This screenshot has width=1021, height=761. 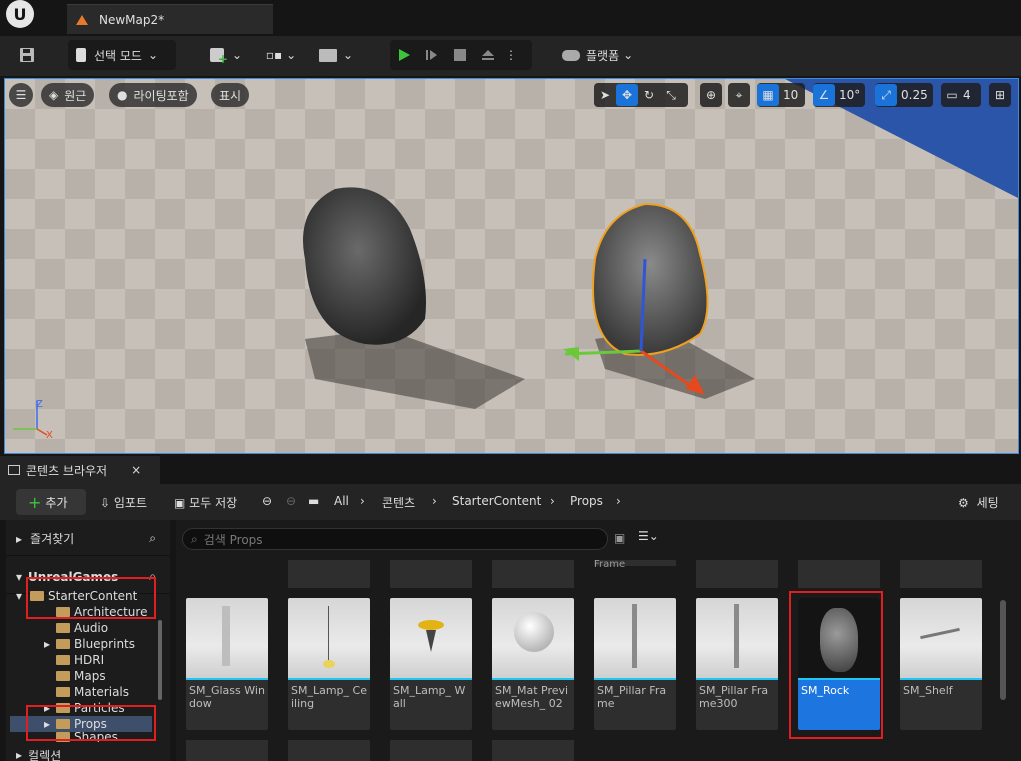 I want to click on tree-item-blueprints: ▸ Blueprints, so click(x=119, y=644).